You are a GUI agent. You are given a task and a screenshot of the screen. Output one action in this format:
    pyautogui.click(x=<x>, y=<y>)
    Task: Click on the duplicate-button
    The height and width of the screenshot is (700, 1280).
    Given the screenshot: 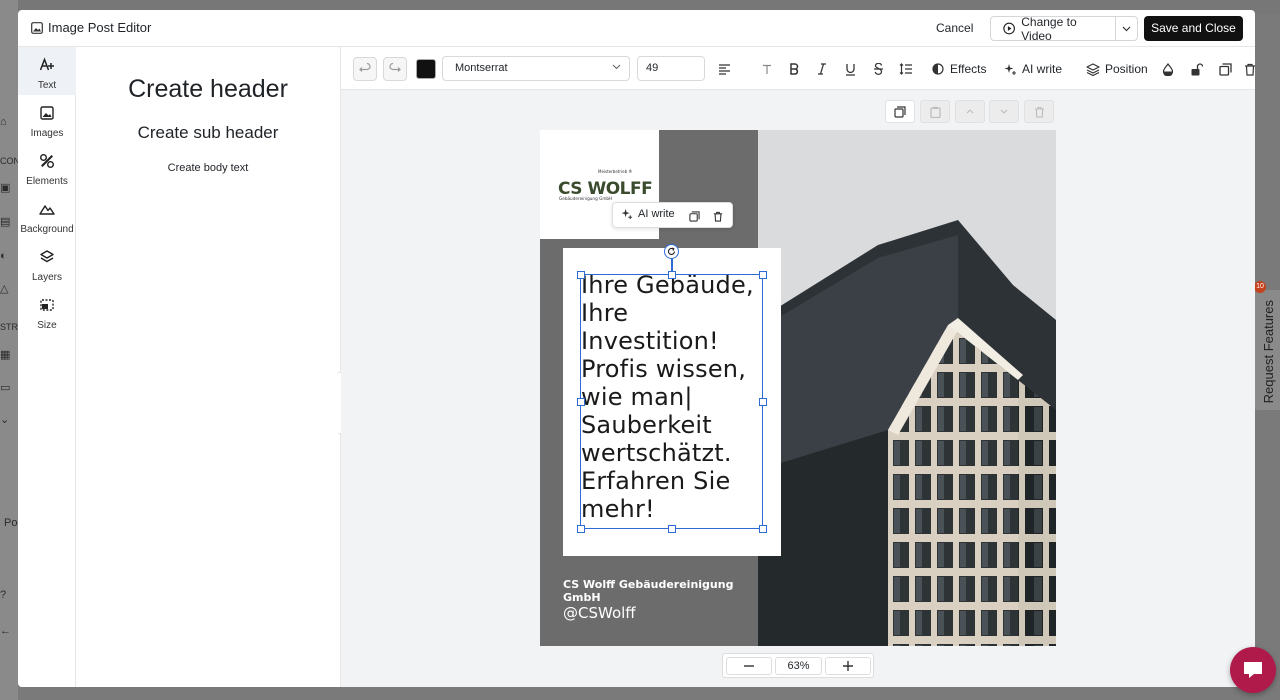 What is the action you would take?
    pyautogui.click(x=1225, y=69)
    